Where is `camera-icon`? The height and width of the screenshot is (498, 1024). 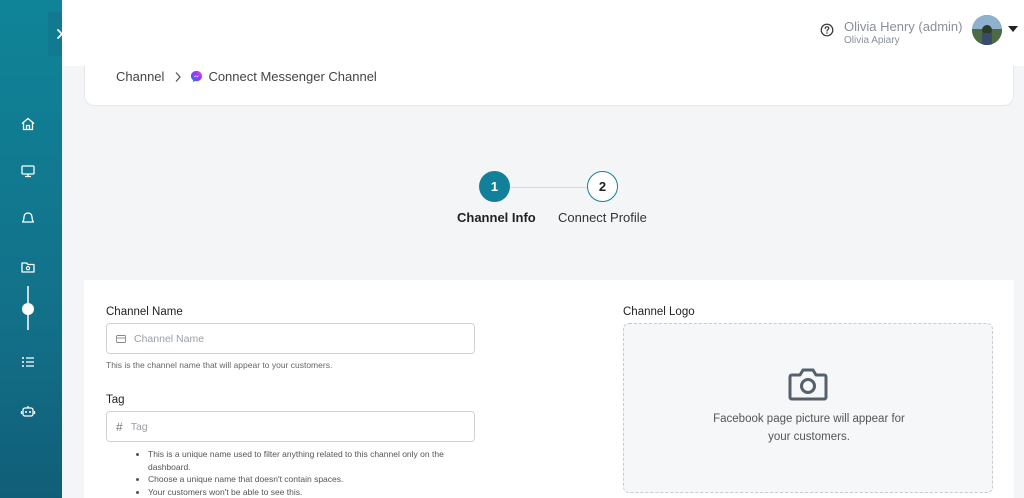 camera-icon is located at coordinates (808, 384).